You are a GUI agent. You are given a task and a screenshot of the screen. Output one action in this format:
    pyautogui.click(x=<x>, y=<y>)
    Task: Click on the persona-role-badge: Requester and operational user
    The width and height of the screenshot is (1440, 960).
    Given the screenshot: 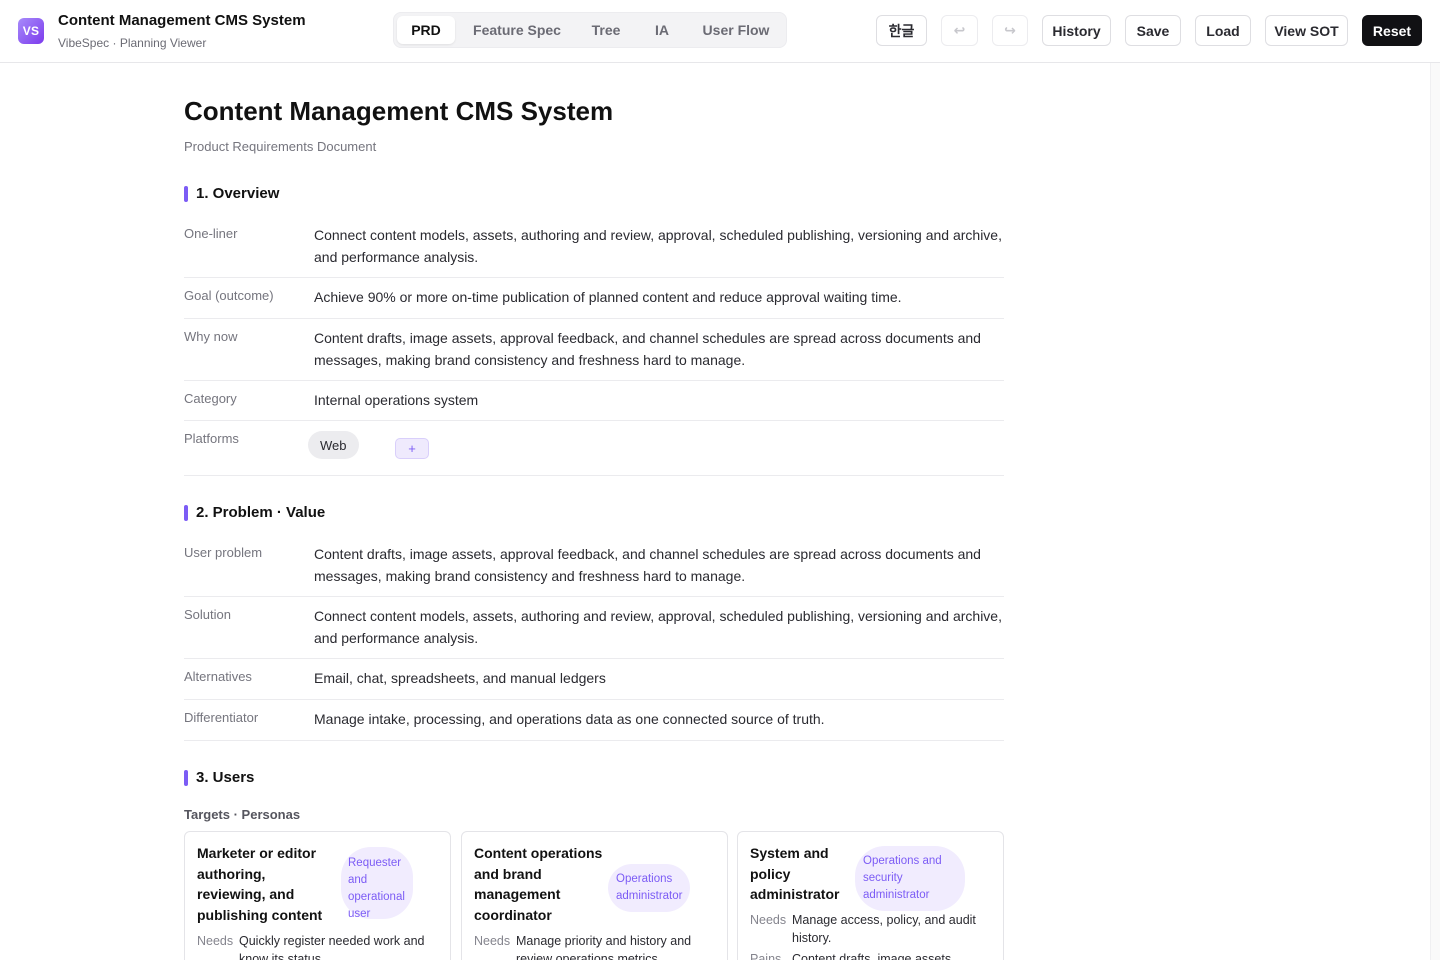 What is the action you would take?
    pyautogui.click(x=377, y=883)
    